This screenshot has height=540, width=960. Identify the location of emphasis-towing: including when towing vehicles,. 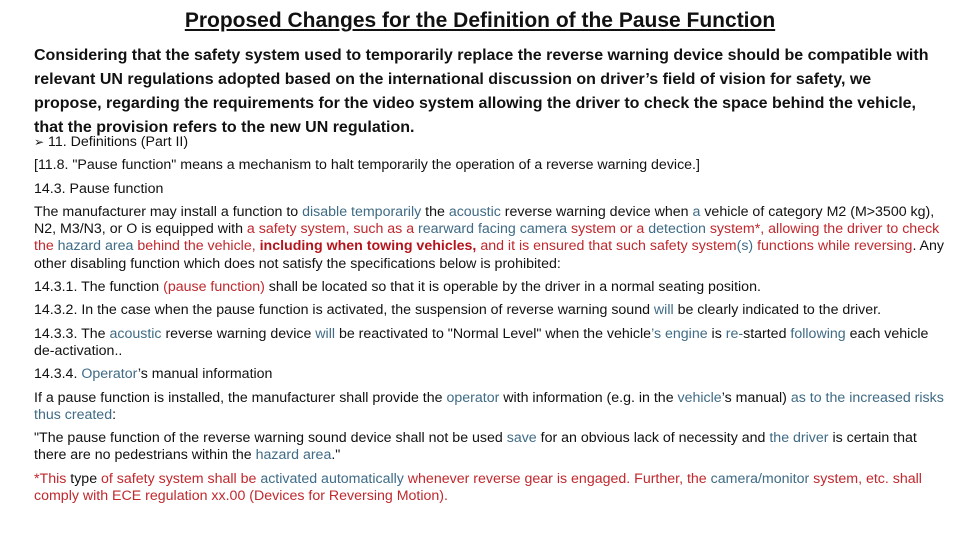
(368, 246).